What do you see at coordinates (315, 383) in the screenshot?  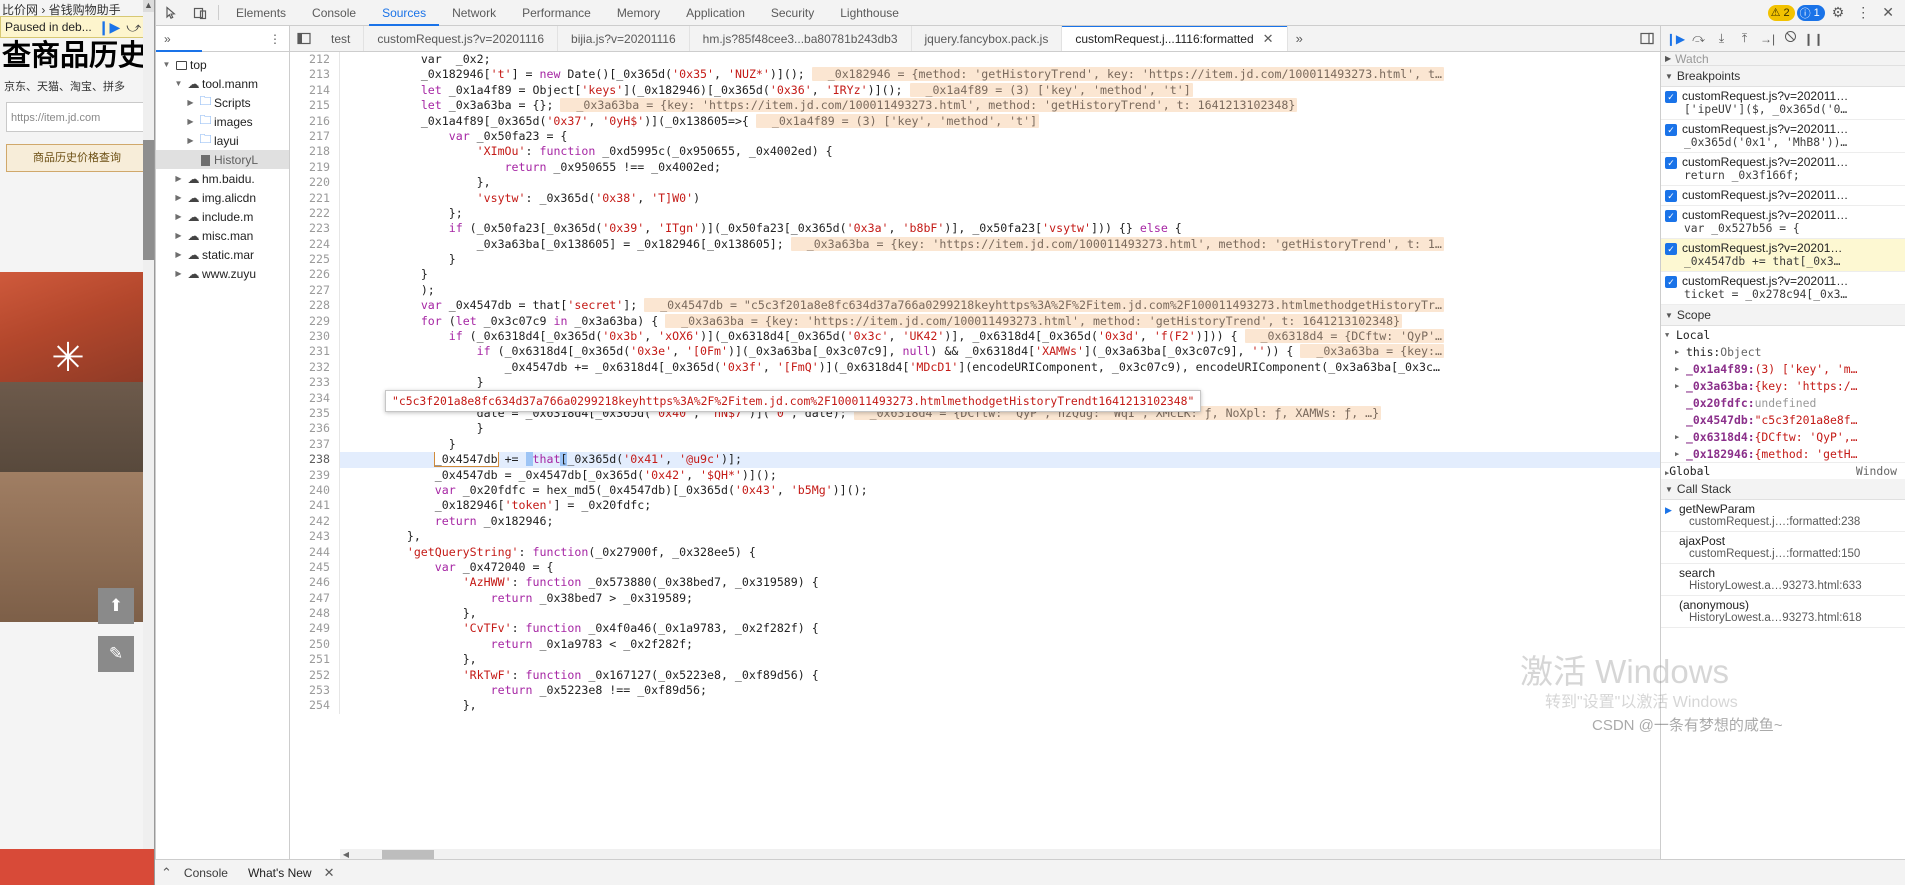 I see `line-number: 233` at bounding box center [315, 383].